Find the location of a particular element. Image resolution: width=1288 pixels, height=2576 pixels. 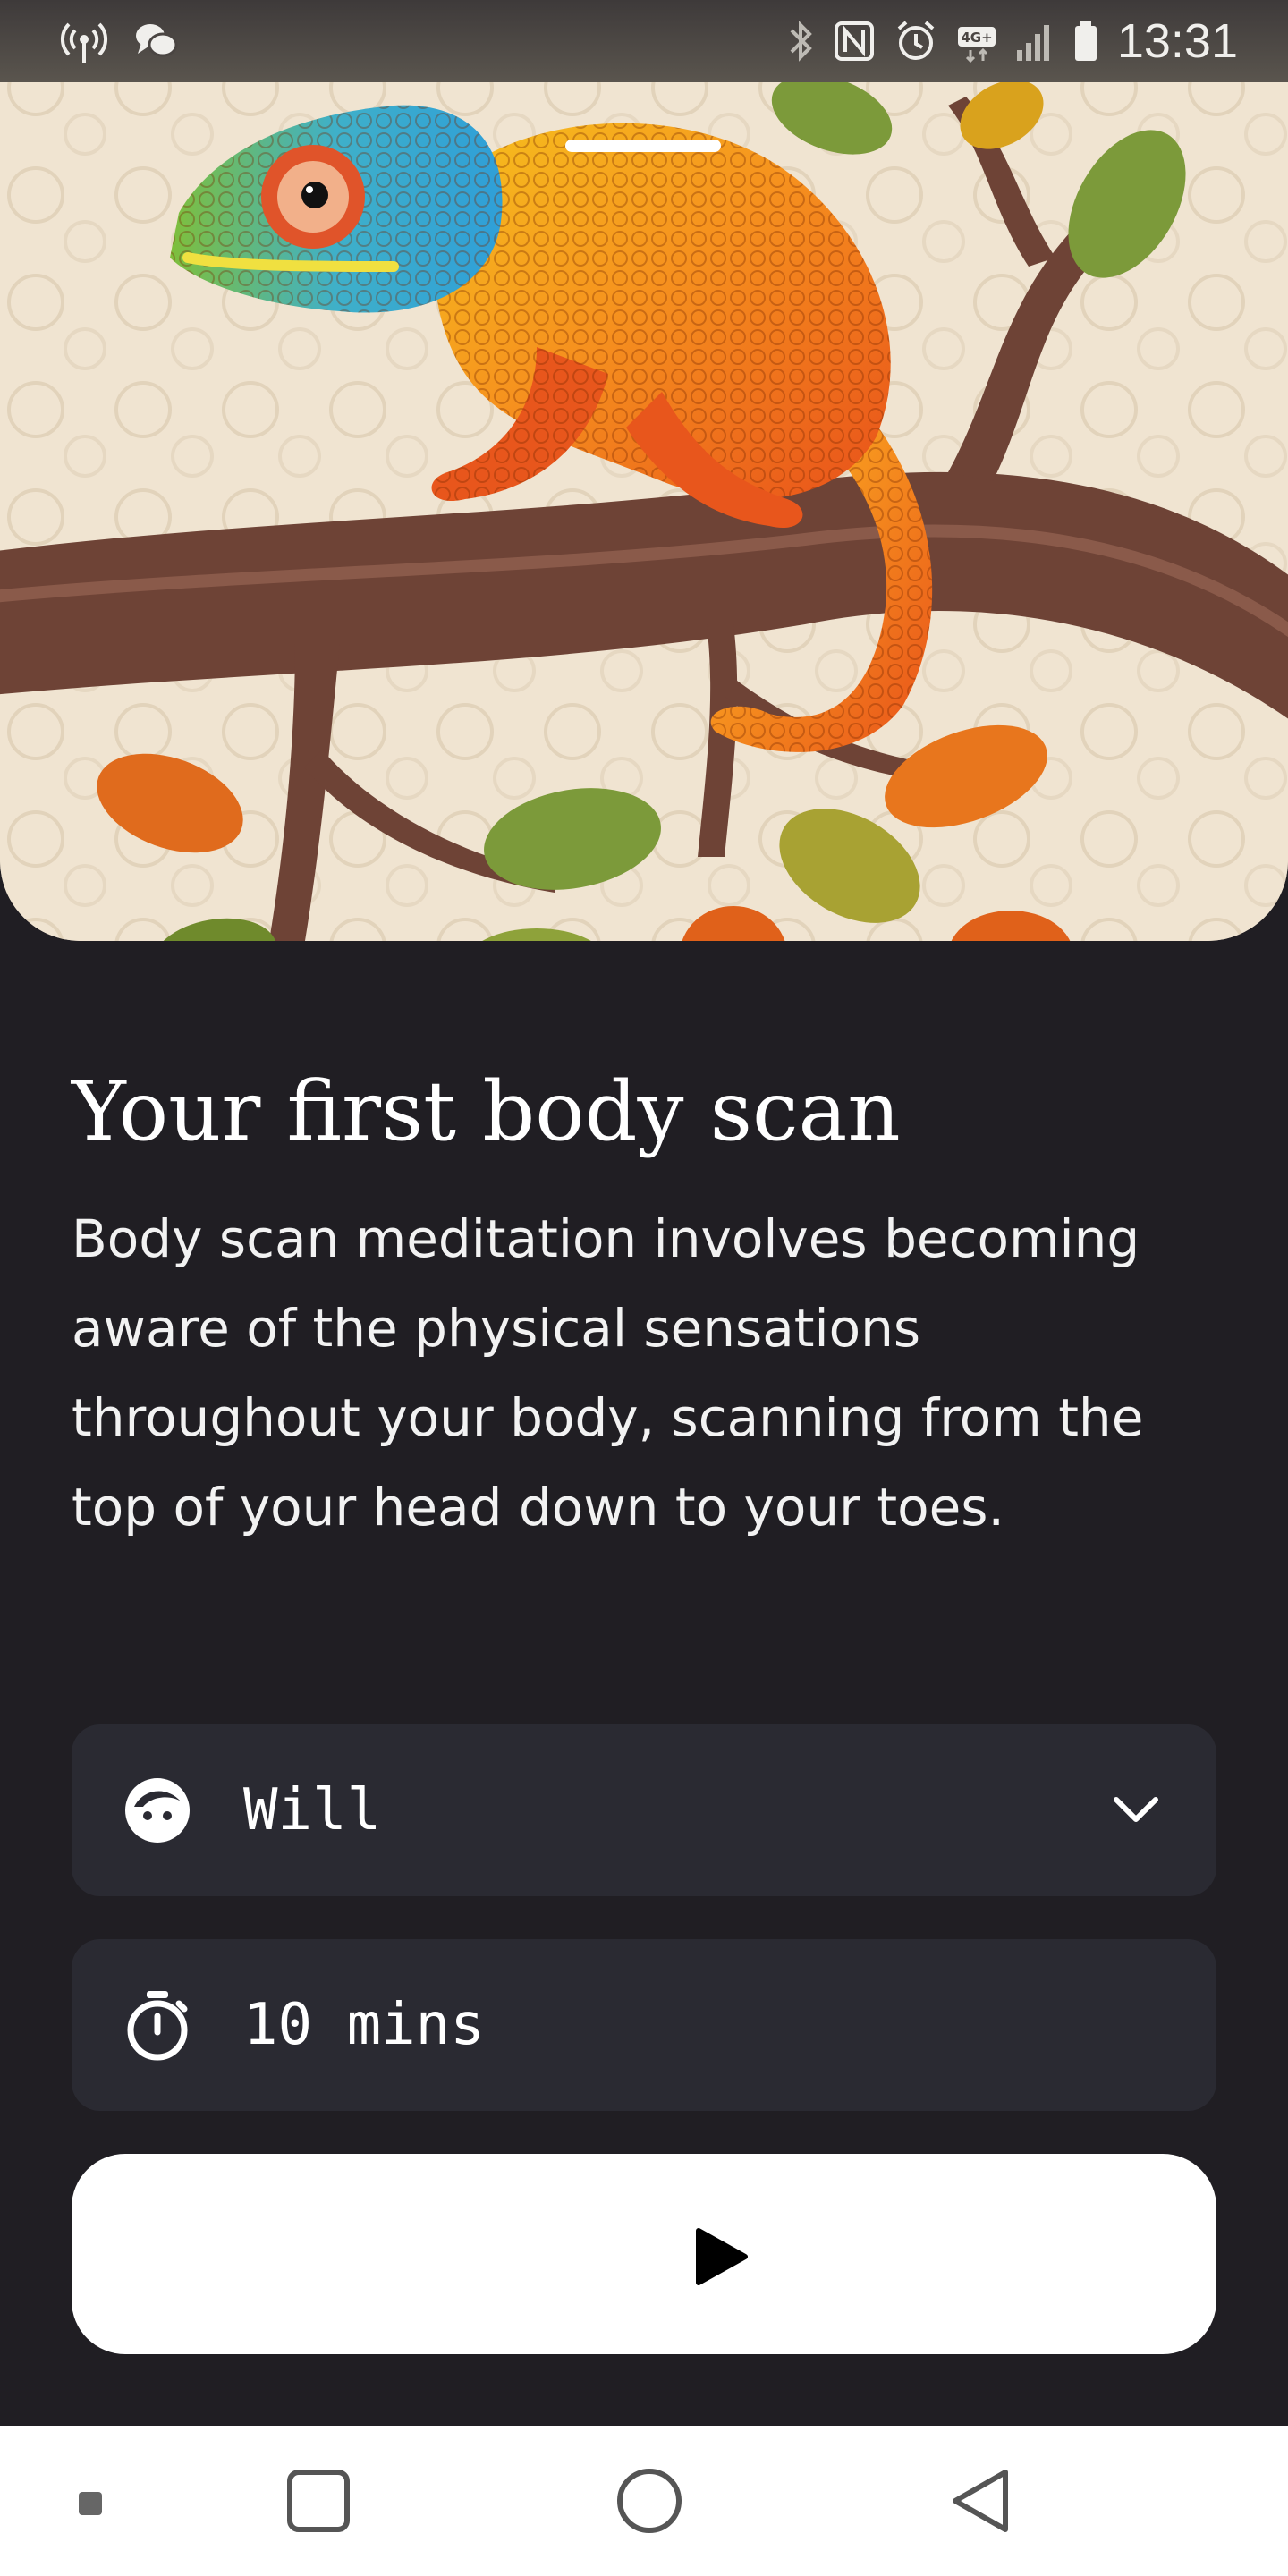

nfc-icon is located at coordinates (854, 41).